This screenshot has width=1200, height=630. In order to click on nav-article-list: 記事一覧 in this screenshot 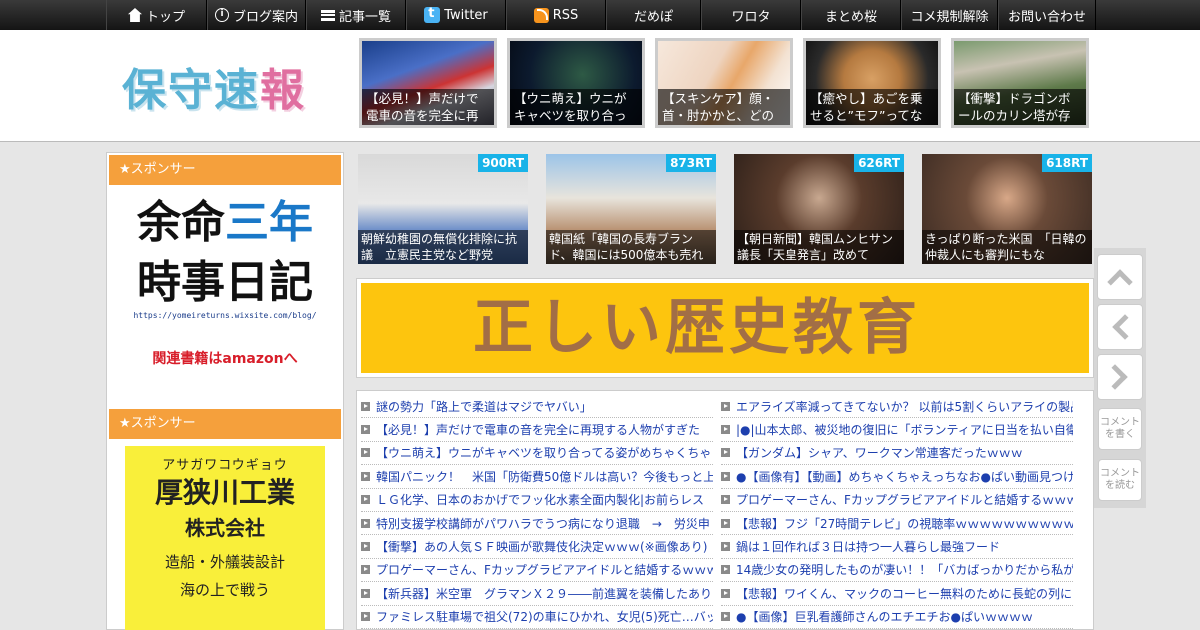, I will do `click(356, 15)`.